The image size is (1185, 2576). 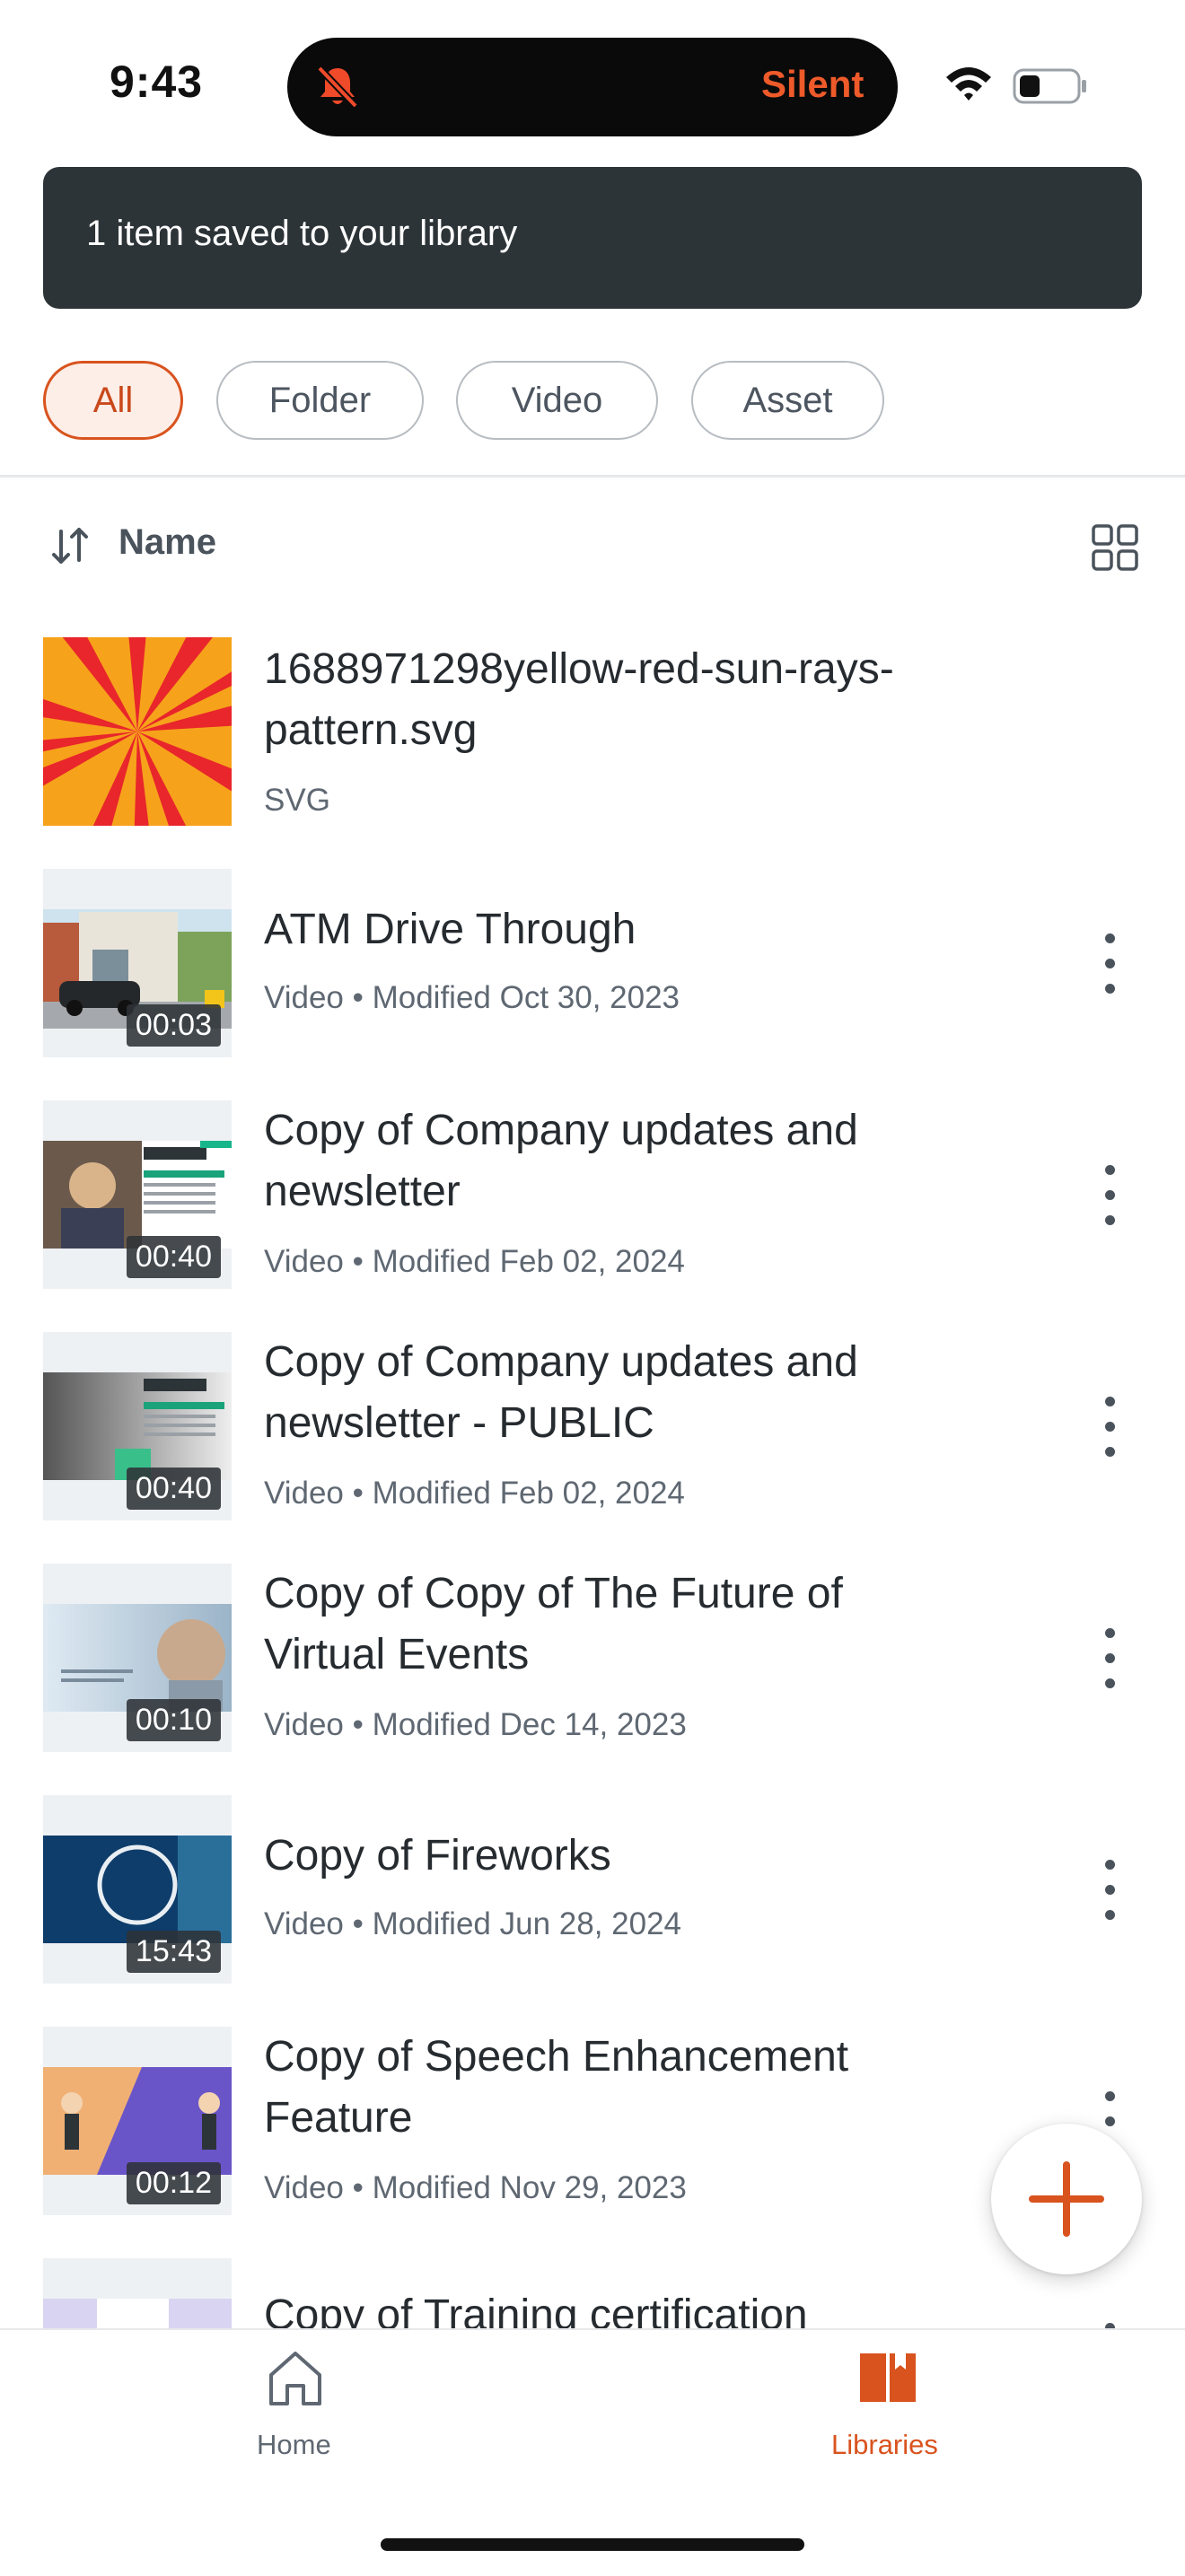 What do you see at coordinates (579, 669) in the screenshot?
I see `item-title-line-1: 1688971298yellow-red-sun-rays-` at bounding box center [579, 669].